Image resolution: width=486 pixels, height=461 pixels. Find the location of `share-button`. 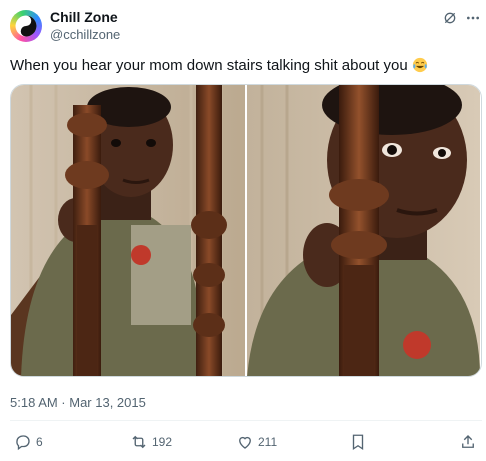

share-button is located at coordinates (468, 442).